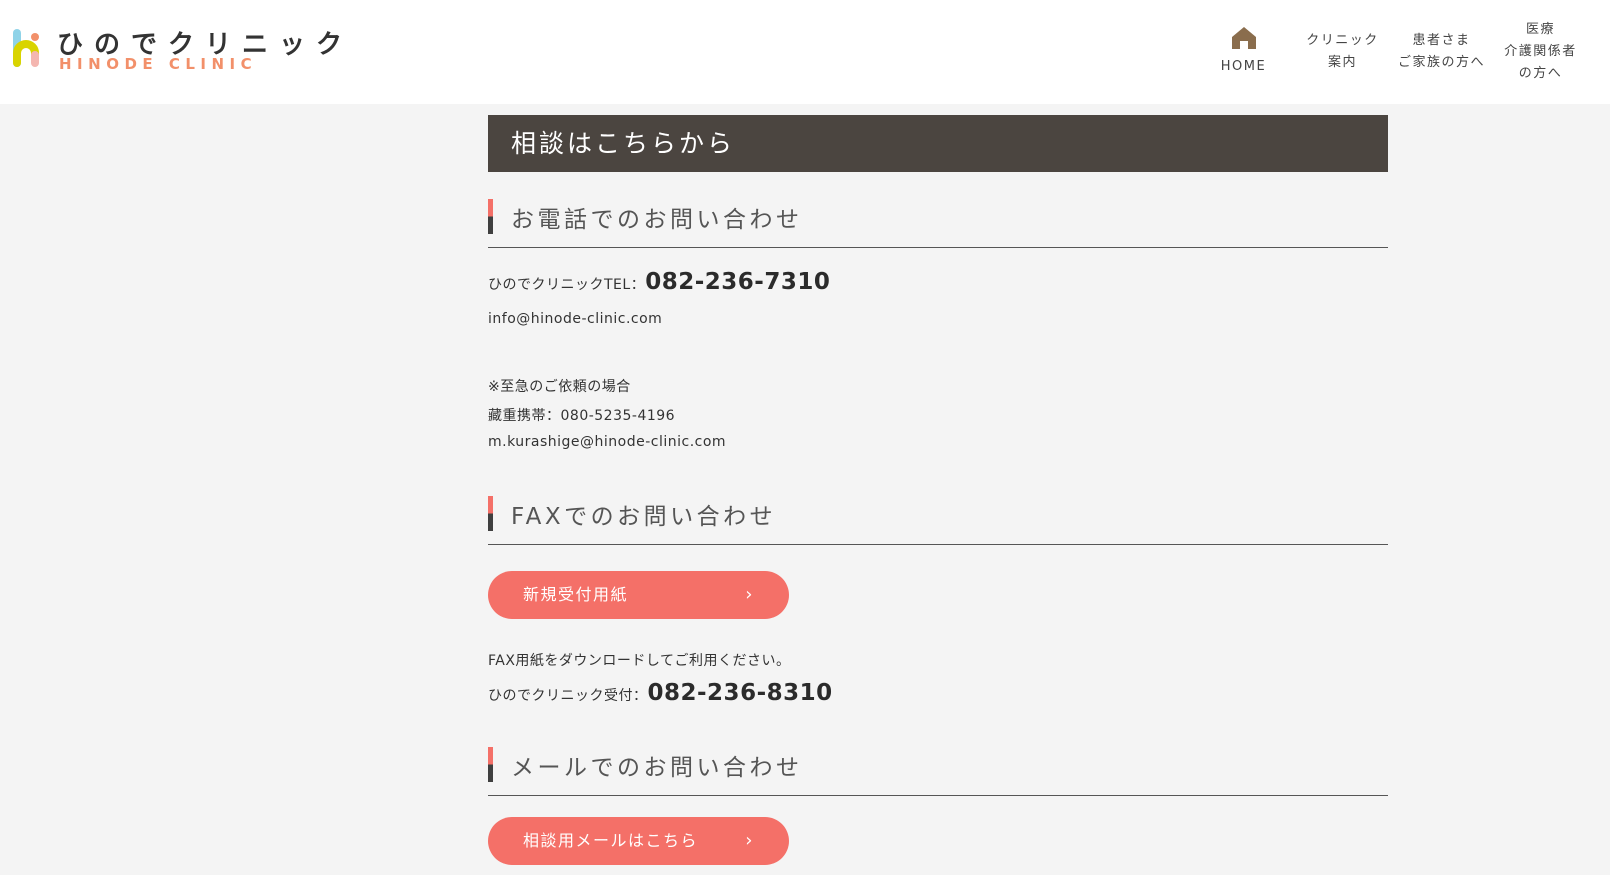 This screenshot has height=875, width=1610. Describe the element at coordinates (575, 319) in the screenshot. I see `clinic-email: info@hinode-clinic.com` at that location.